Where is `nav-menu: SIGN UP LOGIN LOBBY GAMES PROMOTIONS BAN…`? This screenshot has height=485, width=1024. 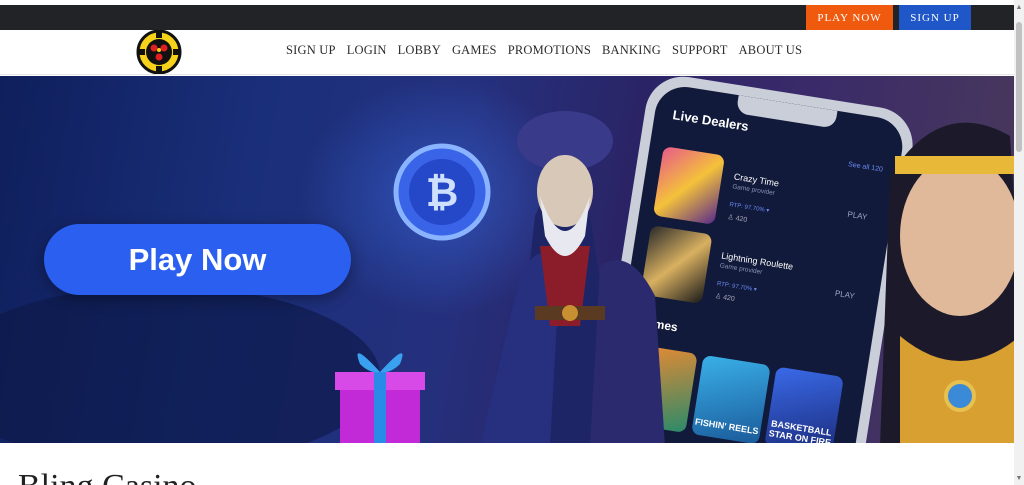
nav-menu: SIGN UP LOGIN LOBBY GAMES PROMOTIONS BAN… is located at coordinates (544, 50).